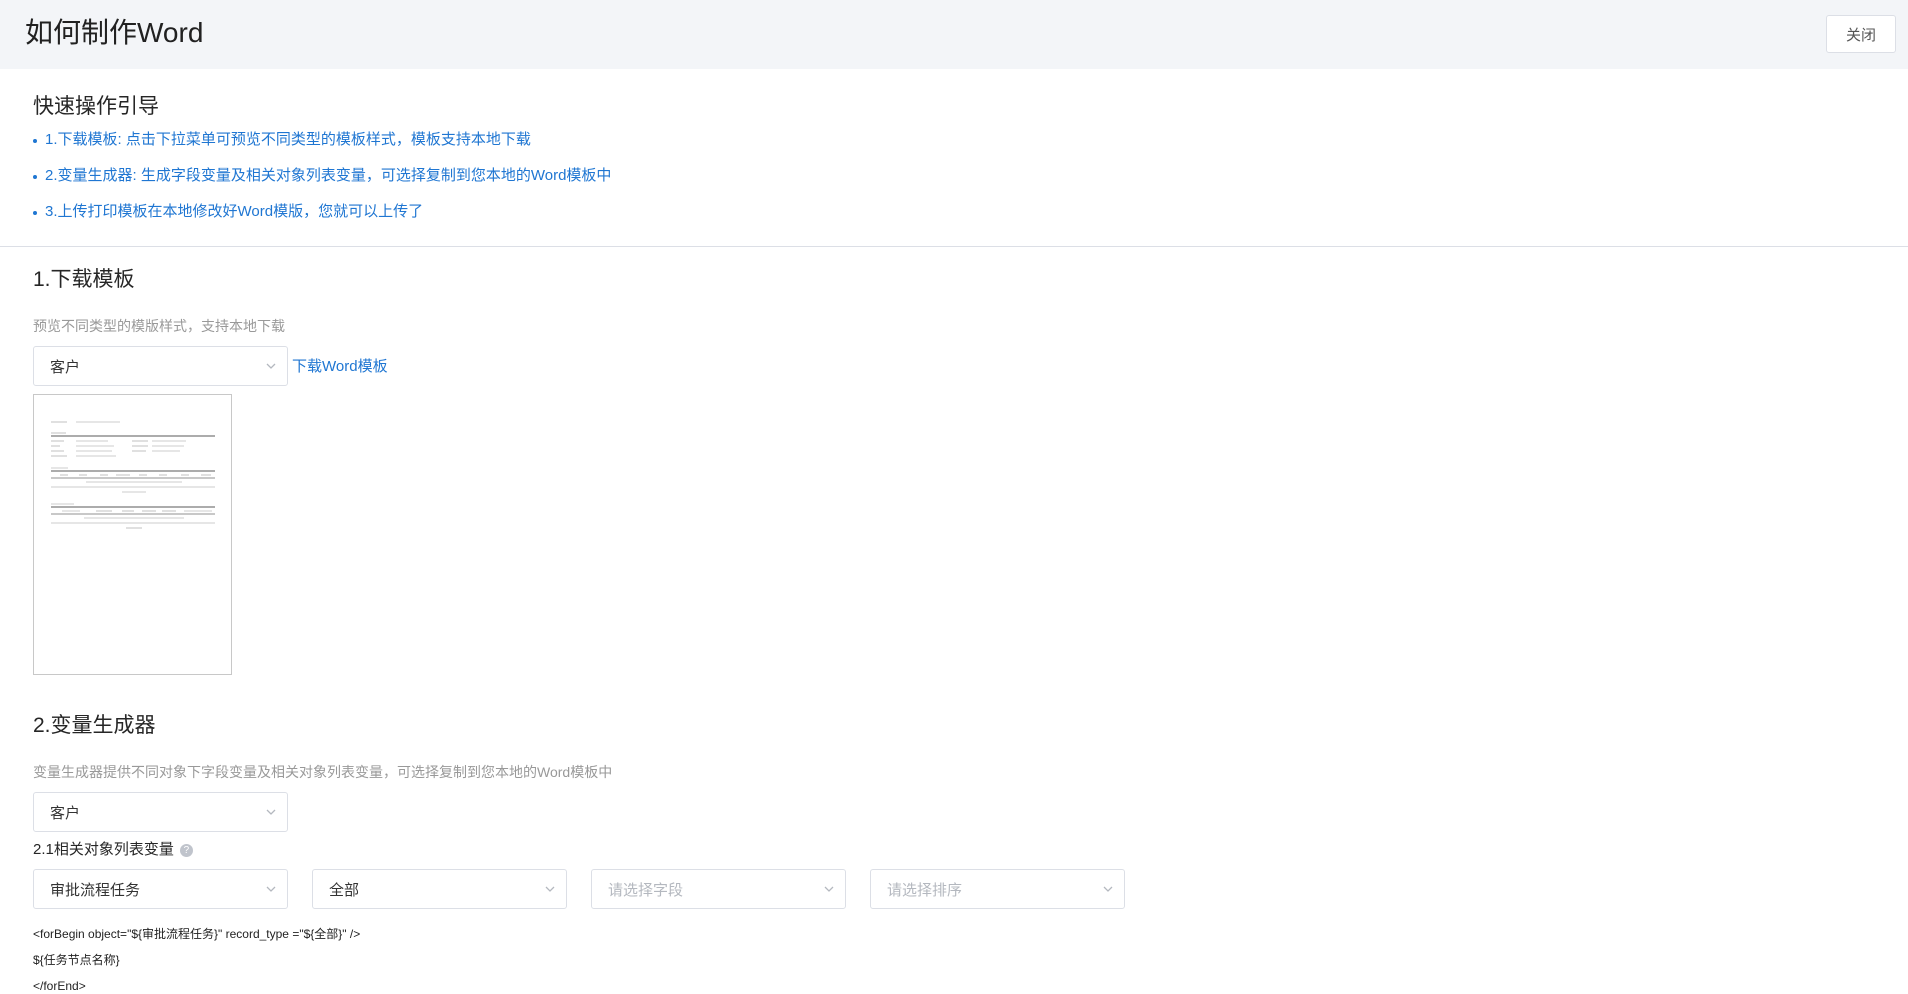 This screenshot has height=994, width=1908. Describe the element at coordinates (288, 139) in the screenshot. I see `quick-guide-item-text: 1.下载模板: 点击下拉菜单可预览不同类型的模板样式，模板支持本地下载` at that location.